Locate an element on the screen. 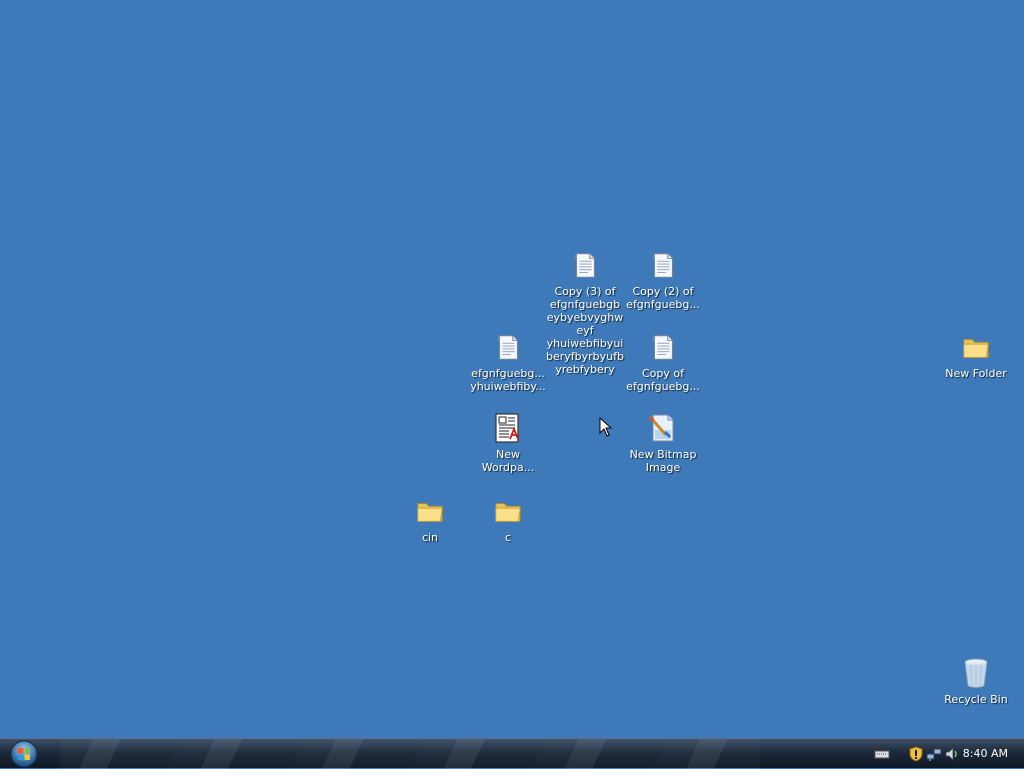  desktop-icon-new-folder: New Folder is located at coordinates (976, 355).